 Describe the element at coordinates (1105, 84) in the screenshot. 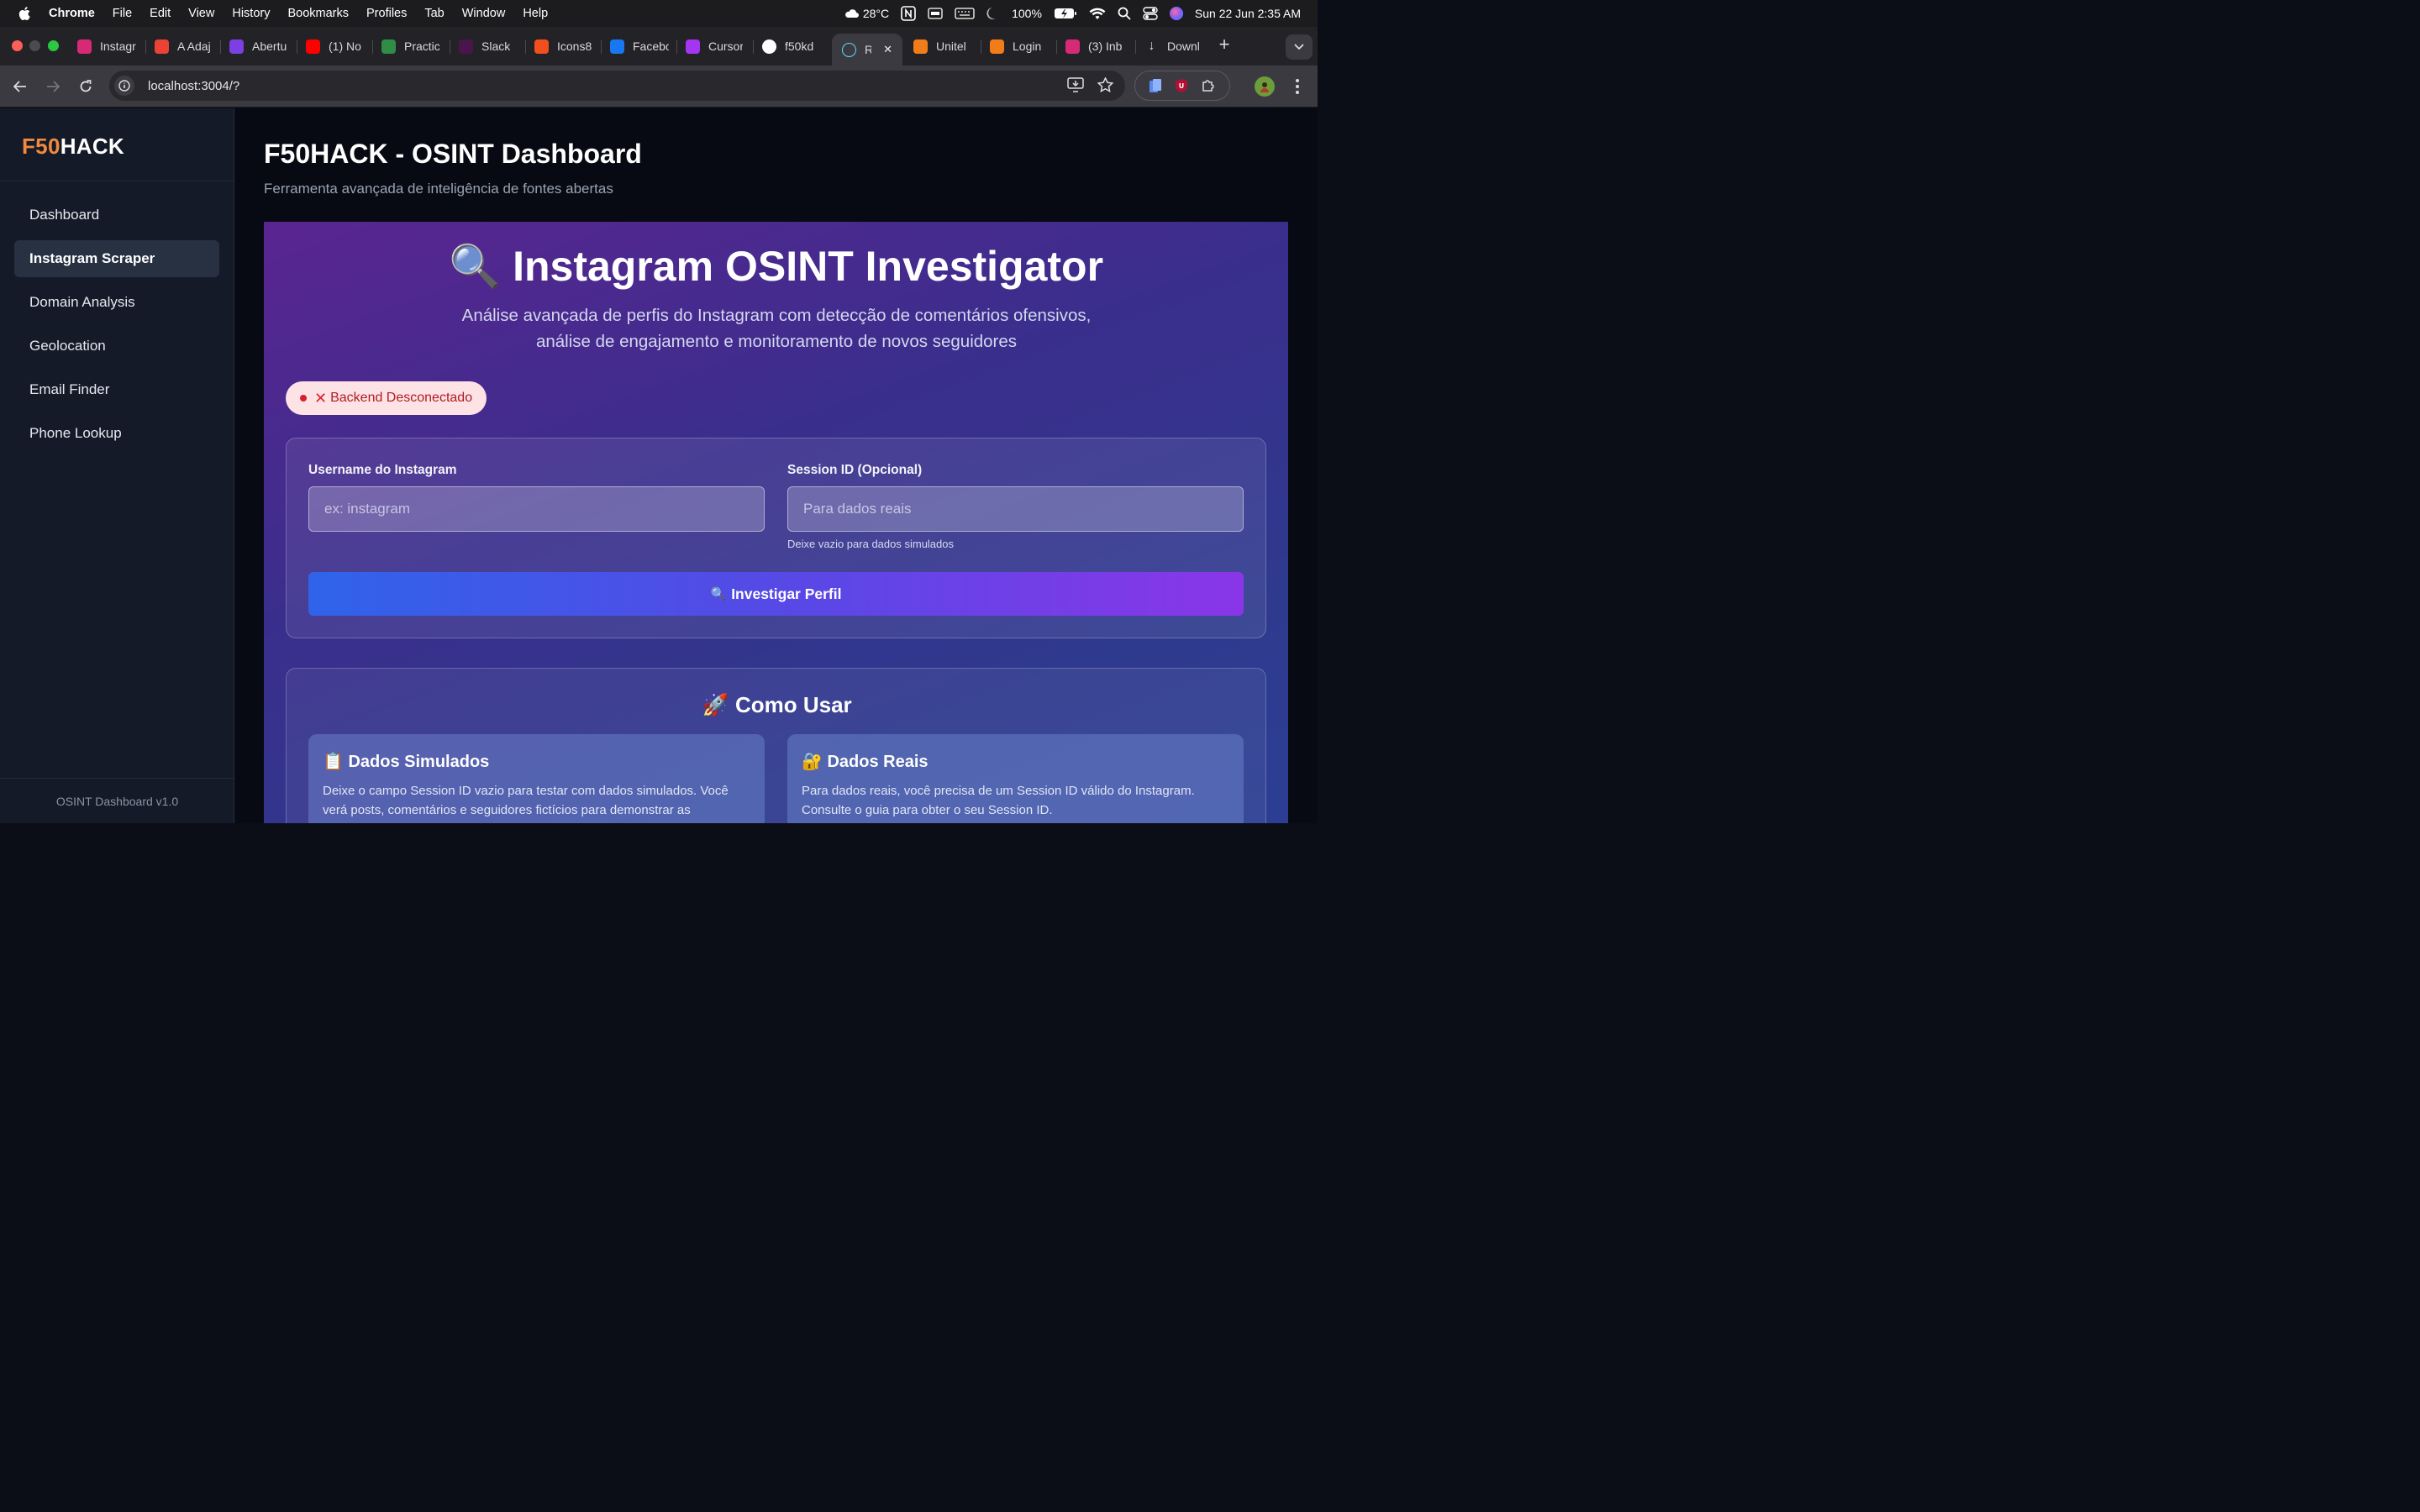

I see `bookmark-star-icon` at that location.